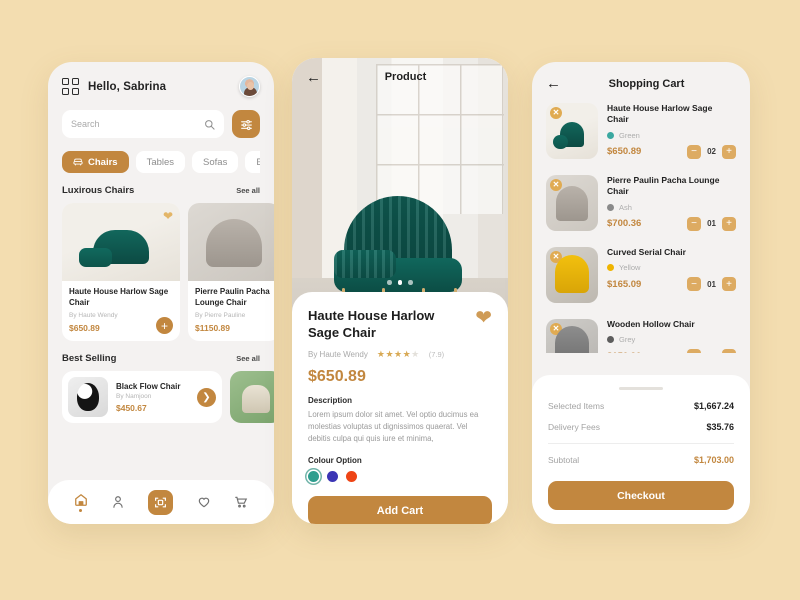 This screenshot has height=600, width=800. Describe the element at coordinates (232, 297) in the screenshot. I see `product-name: Pierre Paulin Pacha Lounge Chair` at that location.